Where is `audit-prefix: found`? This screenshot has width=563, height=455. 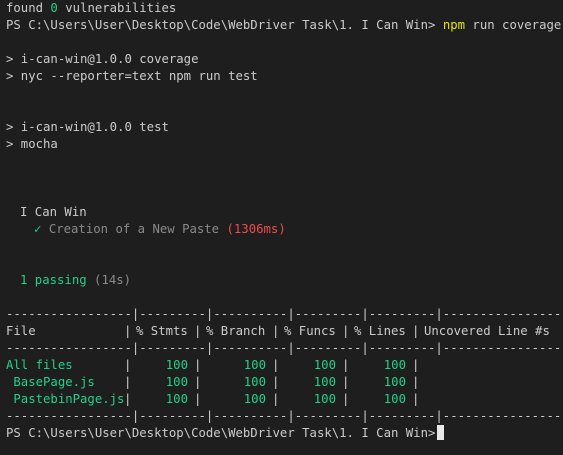 audit-prefix: found is located at coordinates (28, 8).